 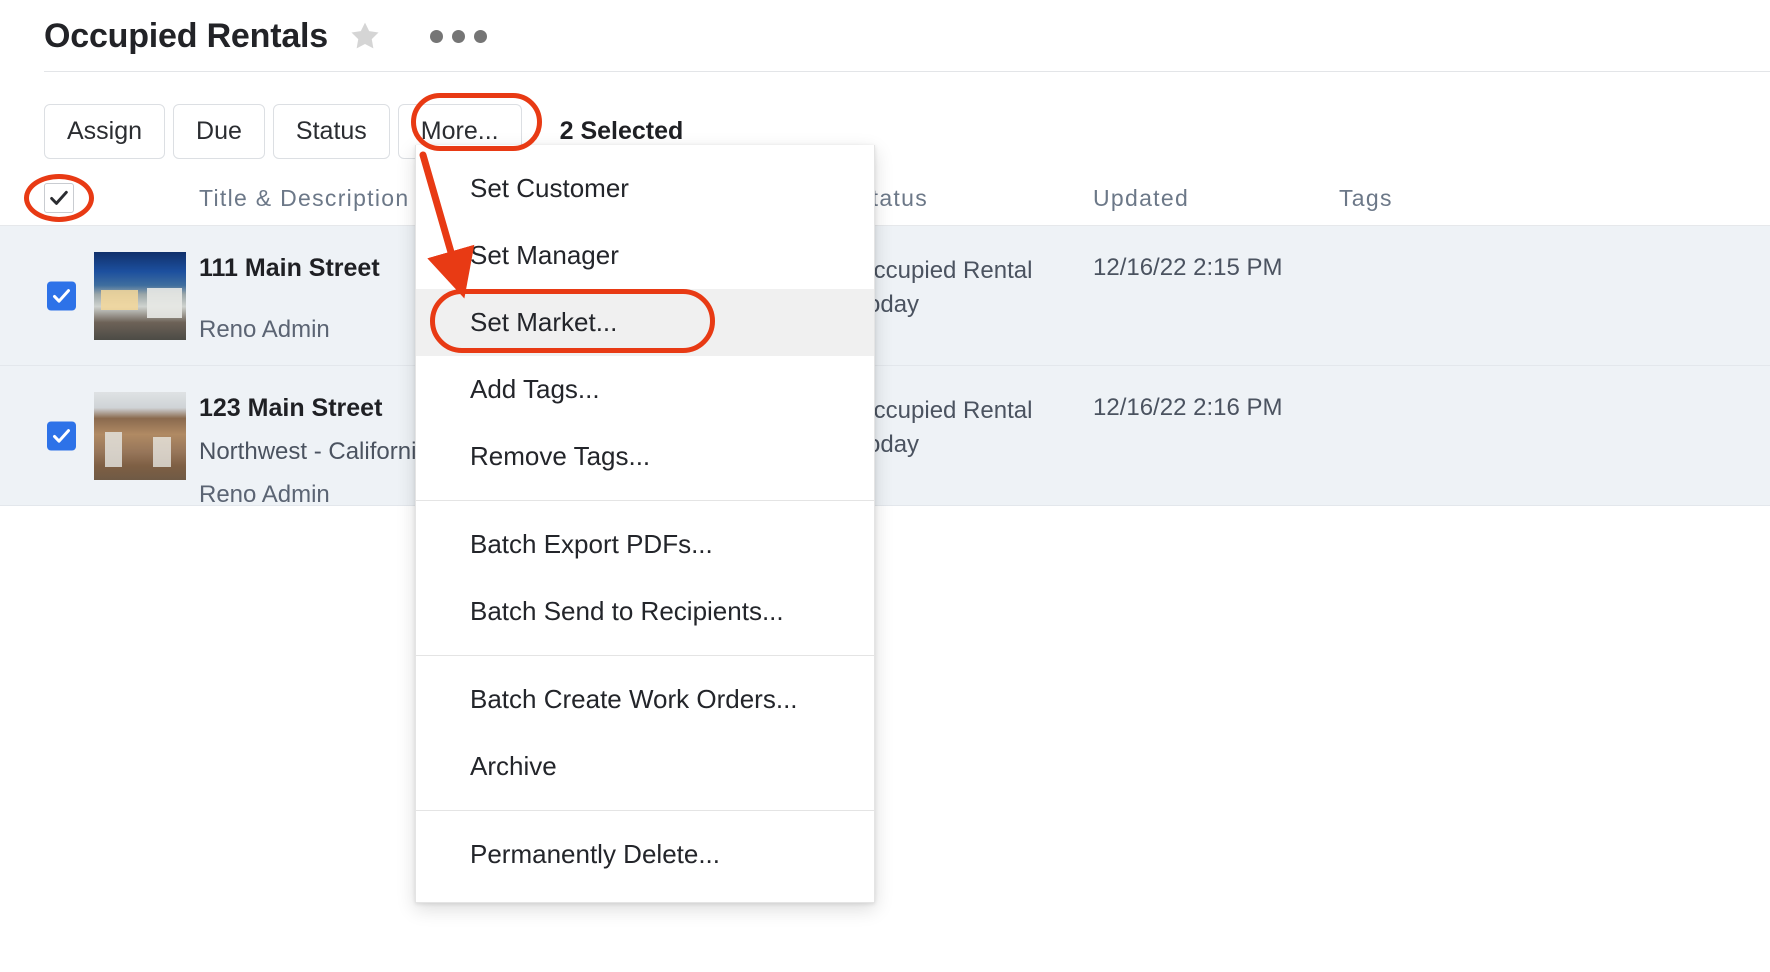 What do you see at coordinates (186, 36) in the screenshot?
I see `page-title: Occupied Rentals` at bounding box center [186, 36].